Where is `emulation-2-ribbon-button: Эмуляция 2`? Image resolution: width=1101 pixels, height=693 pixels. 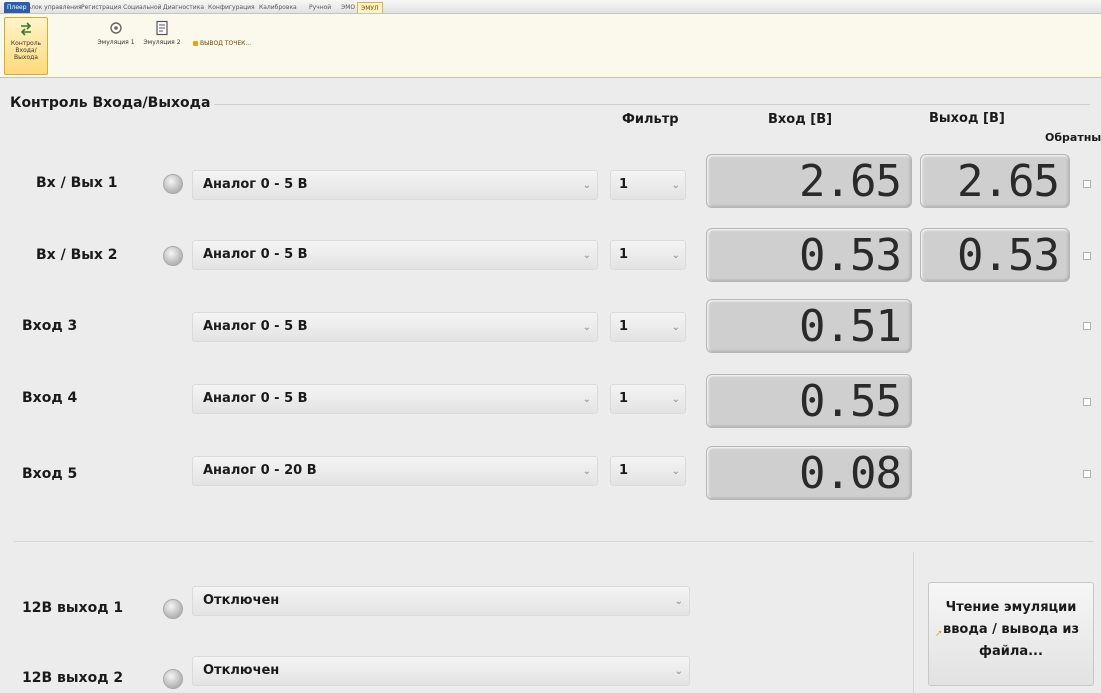 emulation-2-ribbon-button: Эмуляция 2 is located at coordinates (162, 46).